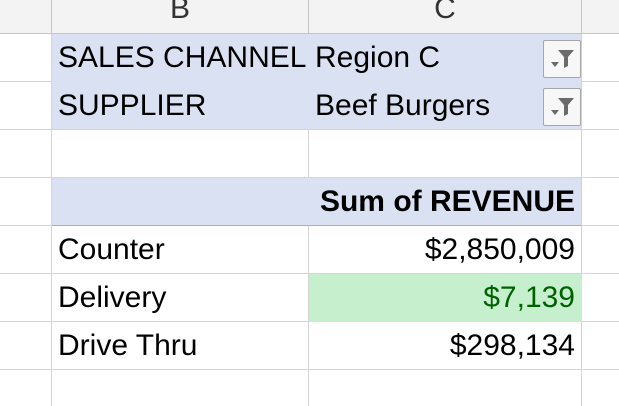 The image size is (619, 406). Describe the element at coordinates (445, 388) in the screenshot. I see `cell-c-row4` at that location.